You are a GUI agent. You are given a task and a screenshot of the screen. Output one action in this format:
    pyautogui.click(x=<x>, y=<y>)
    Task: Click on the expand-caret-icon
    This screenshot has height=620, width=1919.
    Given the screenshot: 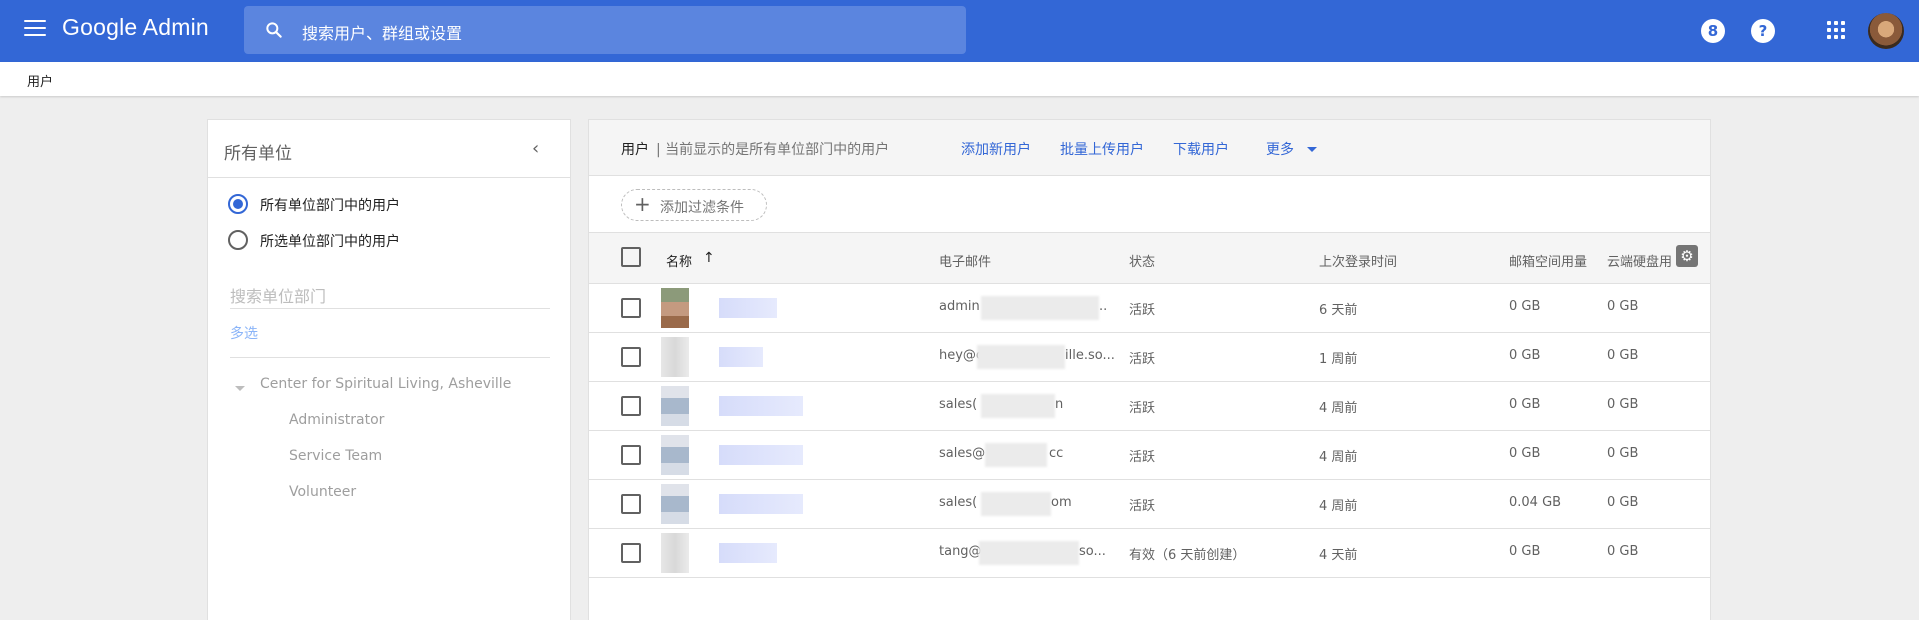 What is the action you would take?
    pyautogui.click(x=240, y=388)
    